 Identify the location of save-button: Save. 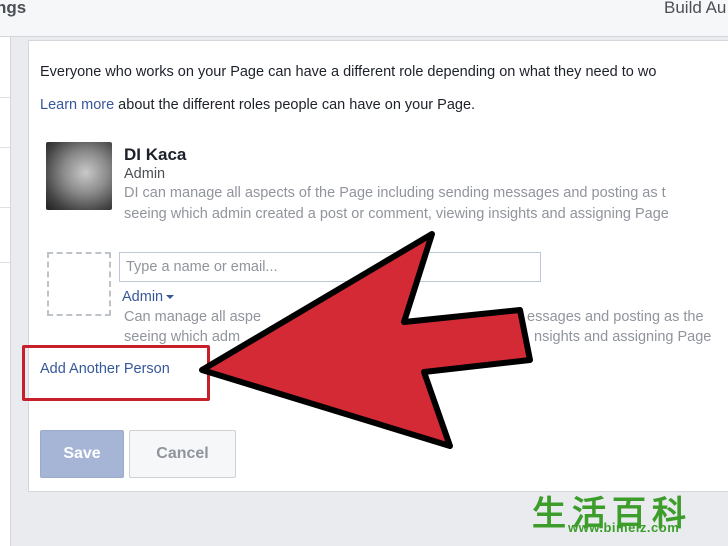
(82, 454).